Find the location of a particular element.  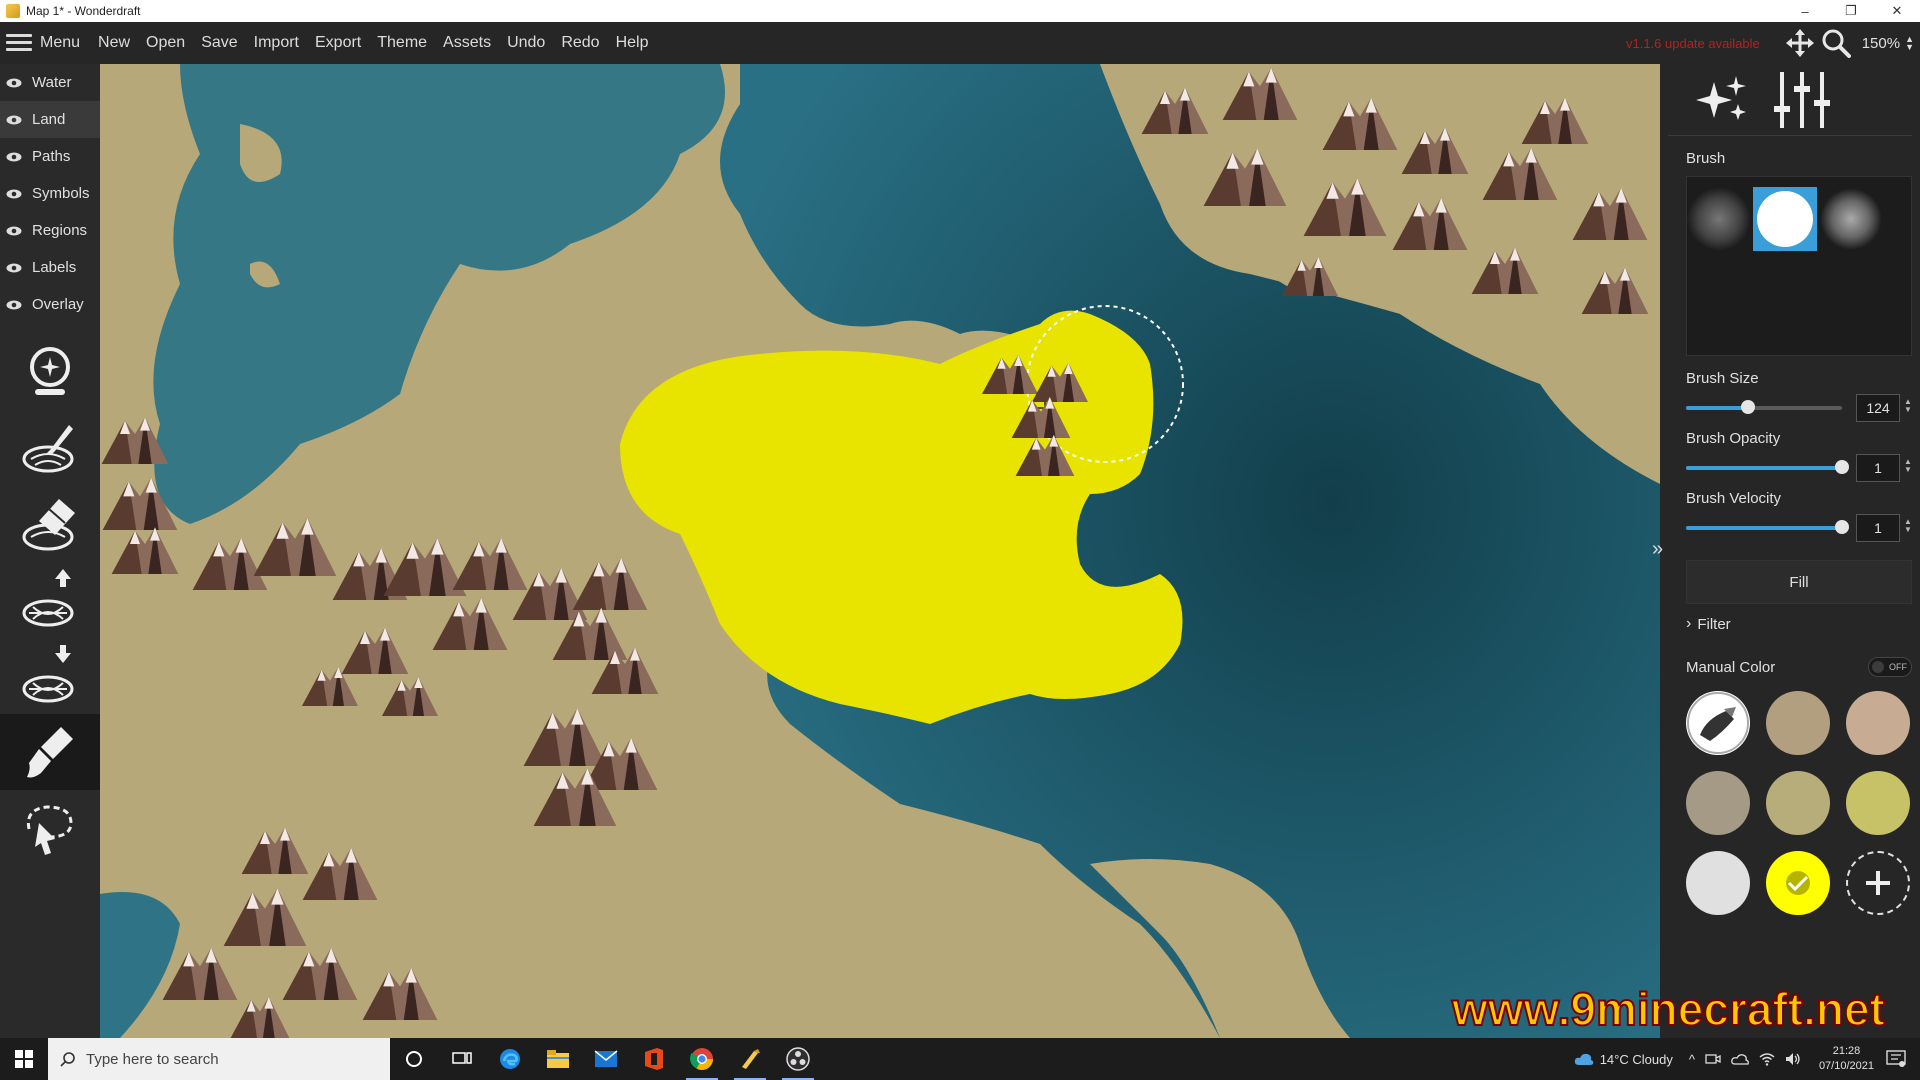

manual-color-label: Manual Color is located at coordinates (1731, 667).